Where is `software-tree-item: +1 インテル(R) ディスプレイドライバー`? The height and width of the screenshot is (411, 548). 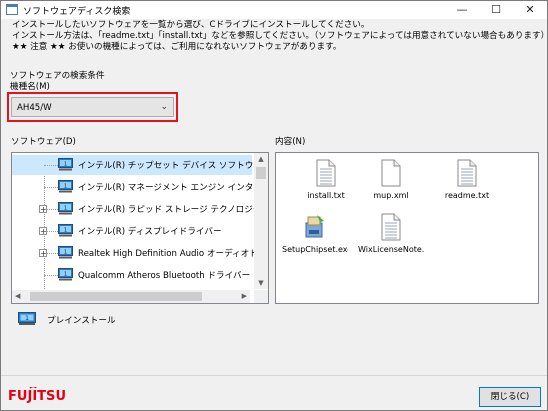 software-tree-item: +1 インテル(R) ディスプレイドライバー is located at coordinates (132, 231).